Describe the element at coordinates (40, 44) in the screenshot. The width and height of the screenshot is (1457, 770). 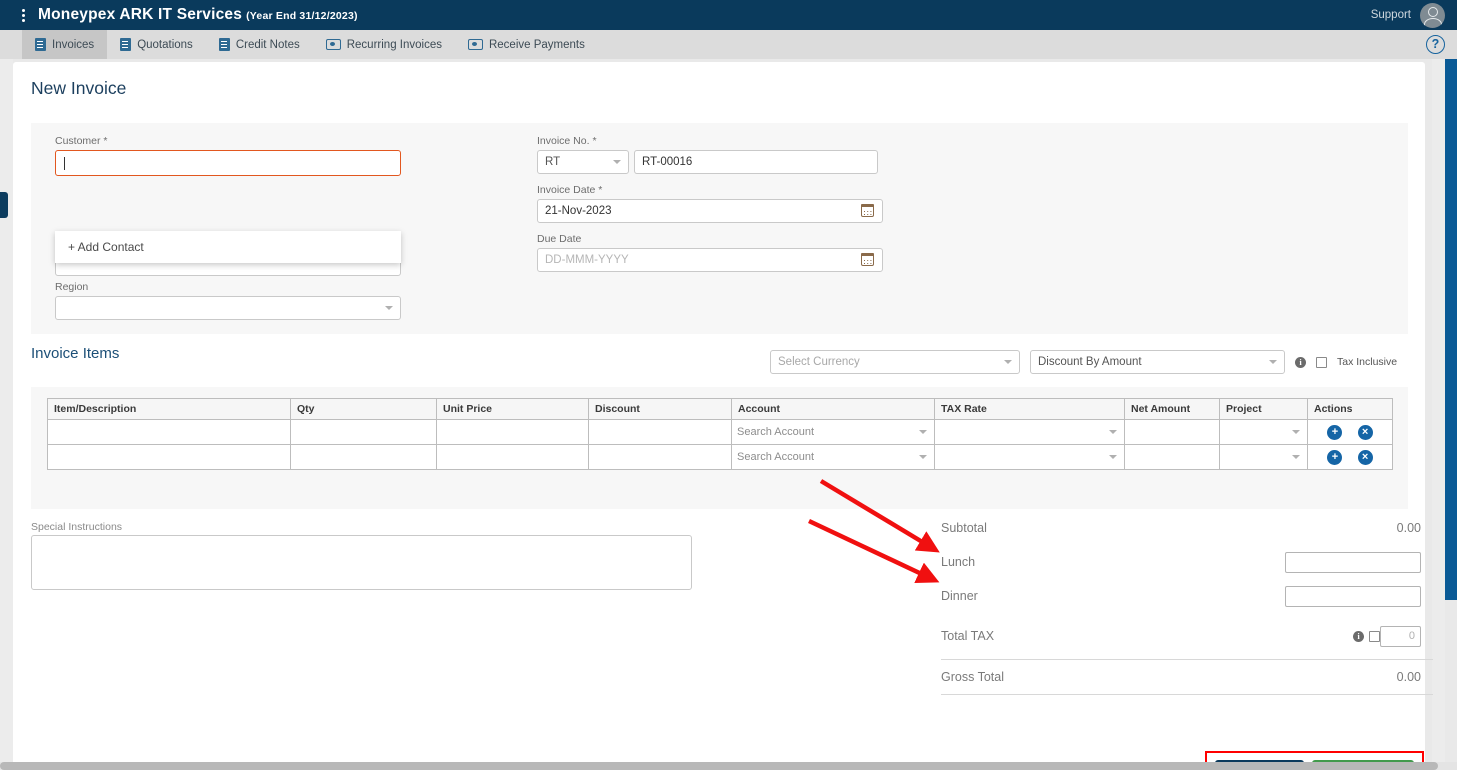
I see `document-icon` at that location.